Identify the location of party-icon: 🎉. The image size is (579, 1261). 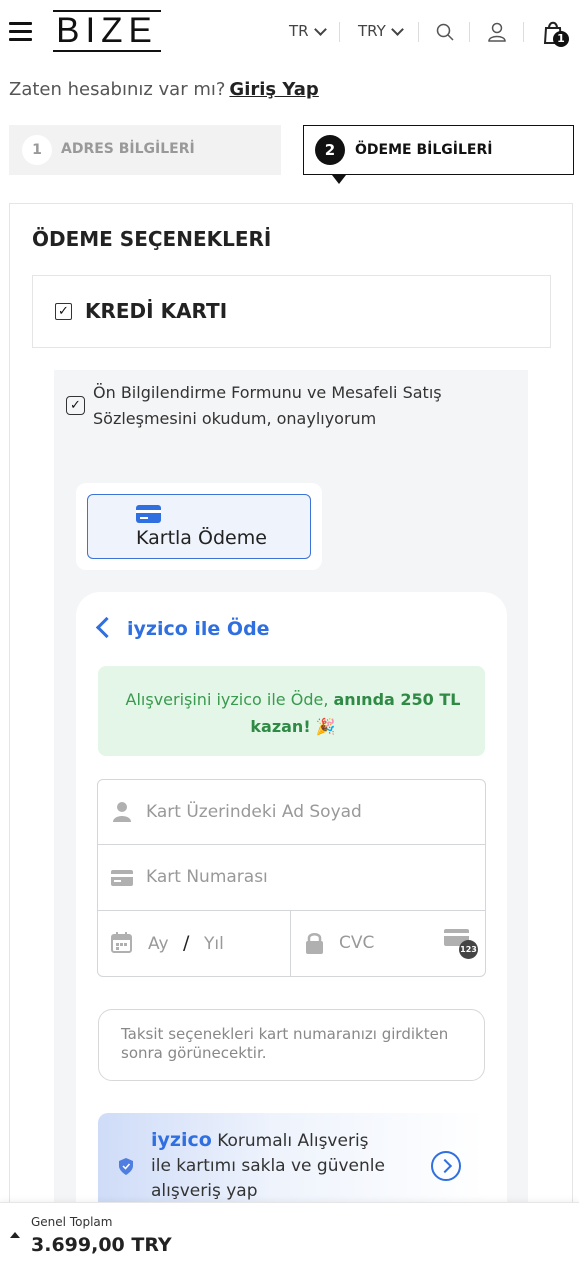
(325, 726).